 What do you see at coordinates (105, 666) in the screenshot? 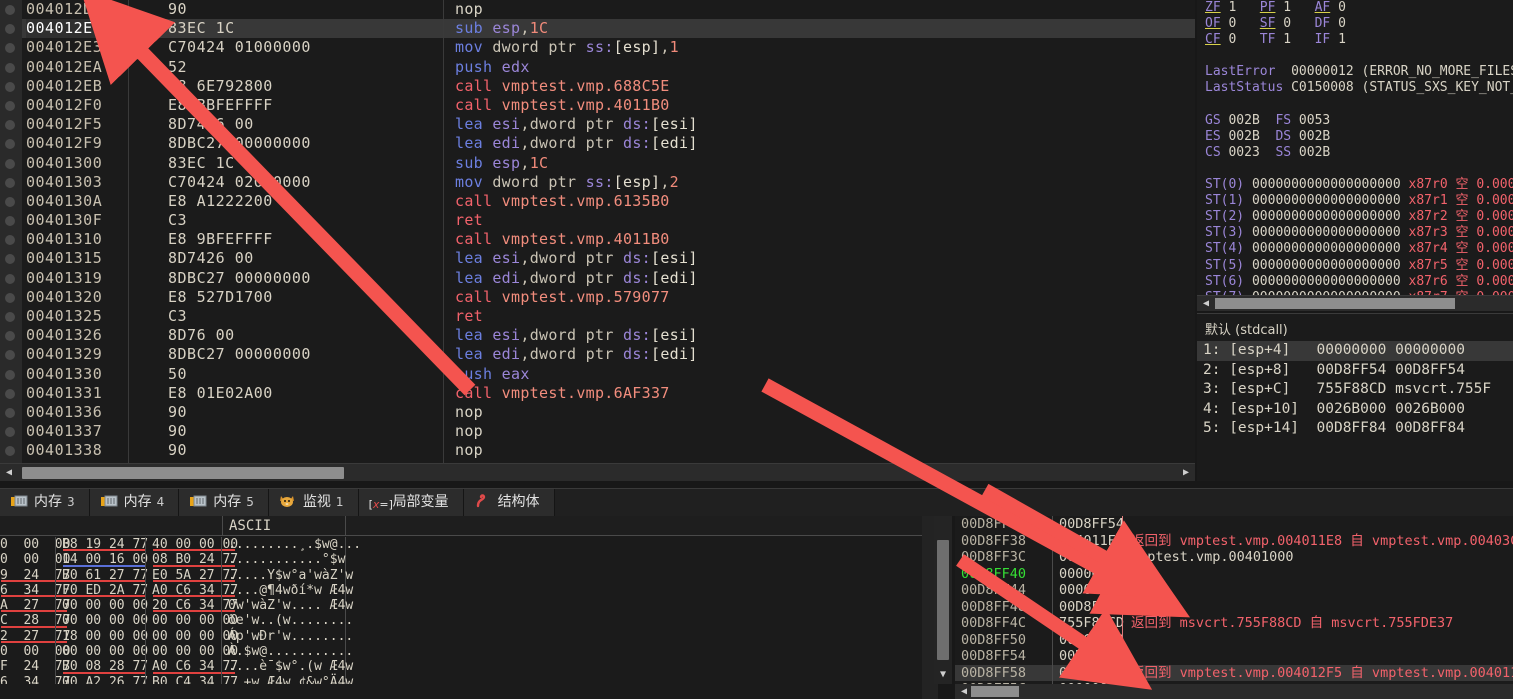
I see `hex-byte-group: B0 08 28 77` at bounding box center [105, 666].